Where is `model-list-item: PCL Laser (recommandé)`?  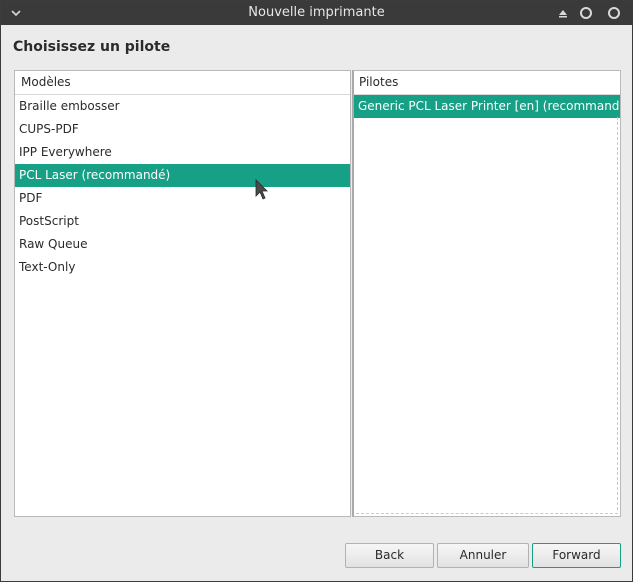 model-list-item: PCL Laser (recommandé) is located at coordinates (182, 175).